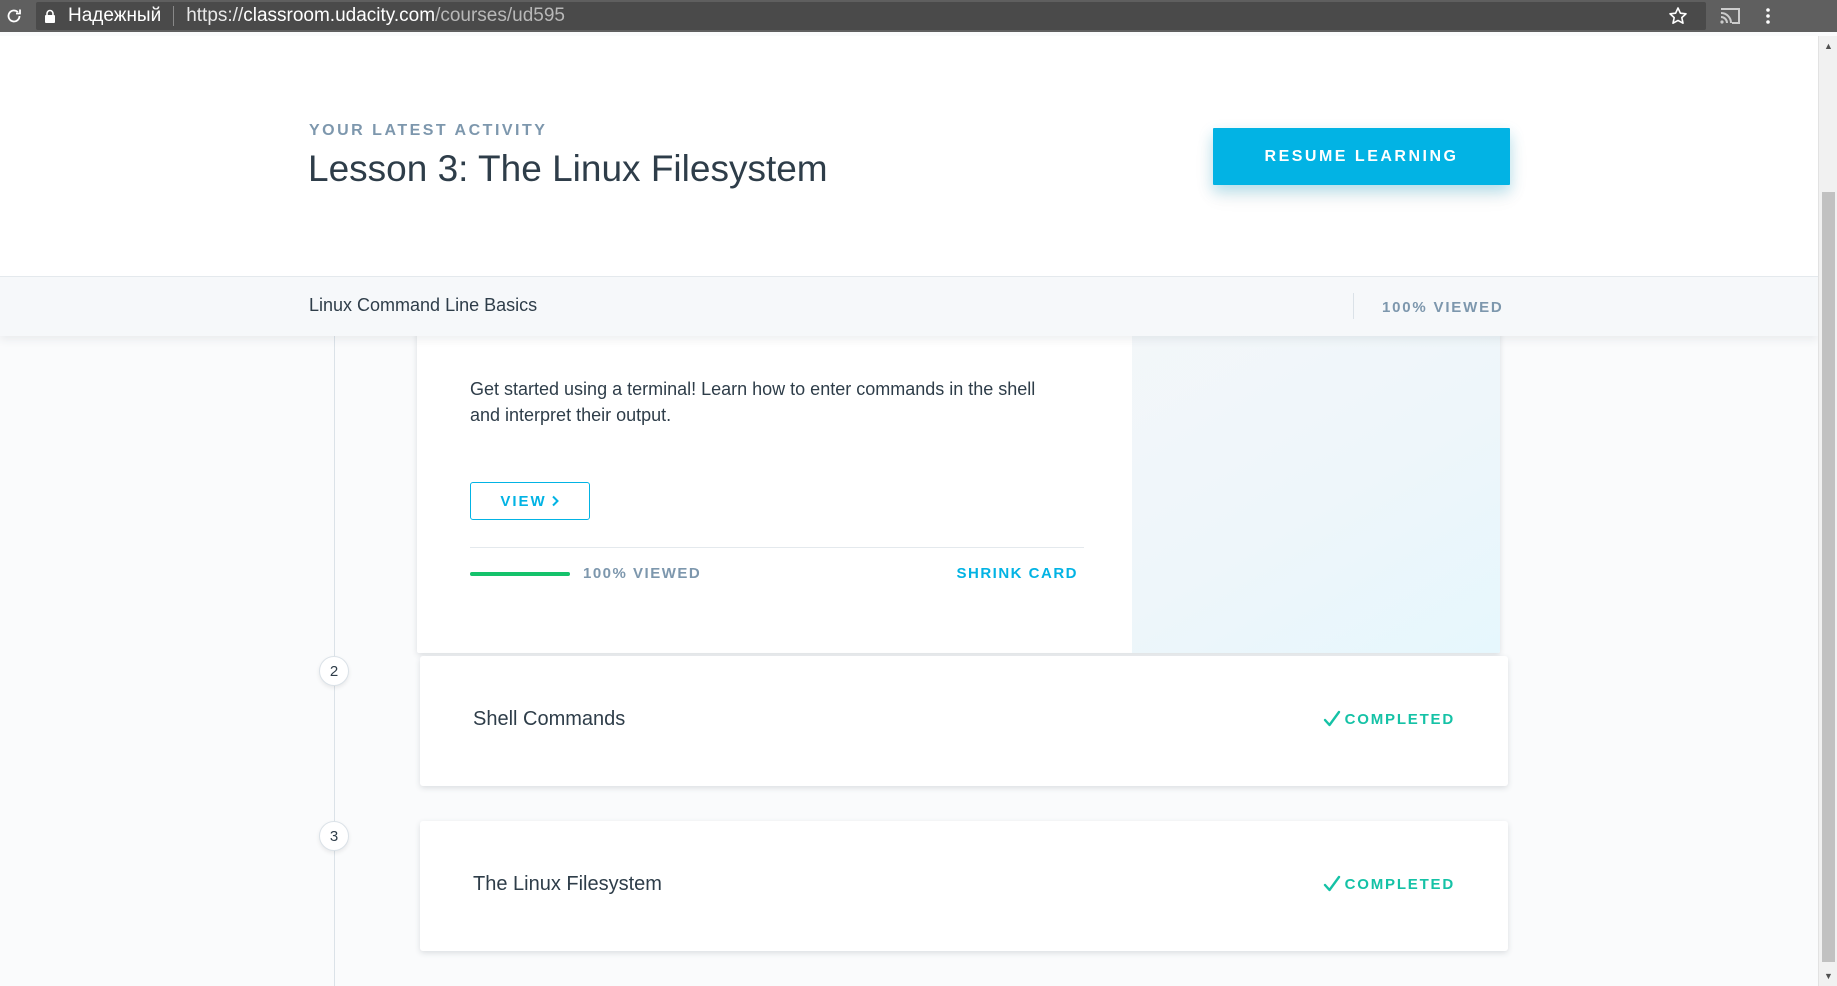  What do you see at coordinates (555, 501) in the screenshot?
I see `chevron-right-icon` at bounding box center [555, 501].